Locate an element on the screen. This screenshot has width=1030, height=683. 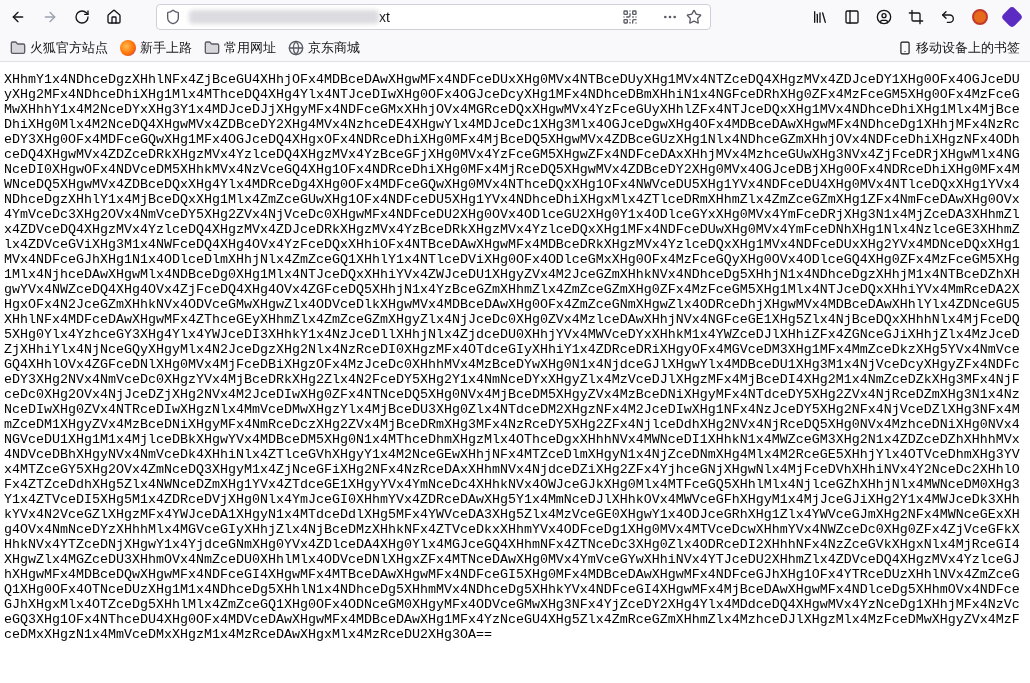
library-icon is located at coordinates (820, 17).